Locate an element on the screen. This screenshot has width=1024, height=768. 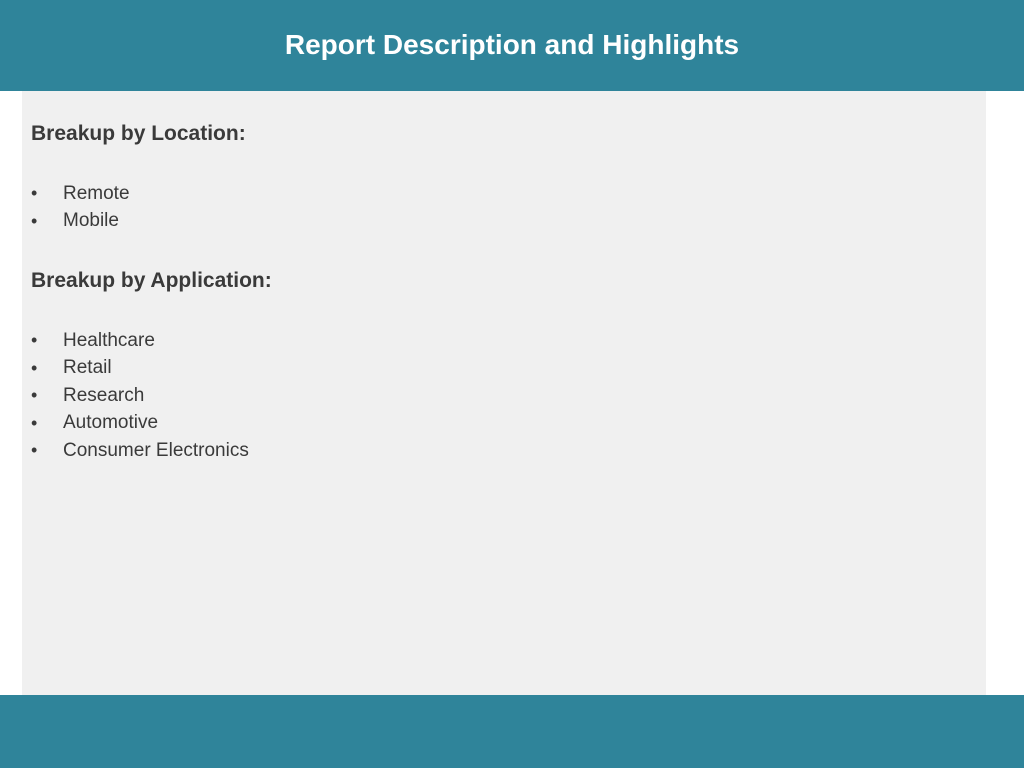
list-item: • Consumer Electronics is located at coordinates (140, 451).